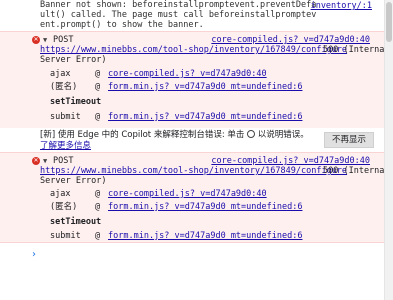 This screenshot has width=393, height=300. Describe the element at coordinates (34, 254) in the screenshot. I see `console-prompt-icon: ›` at that location.